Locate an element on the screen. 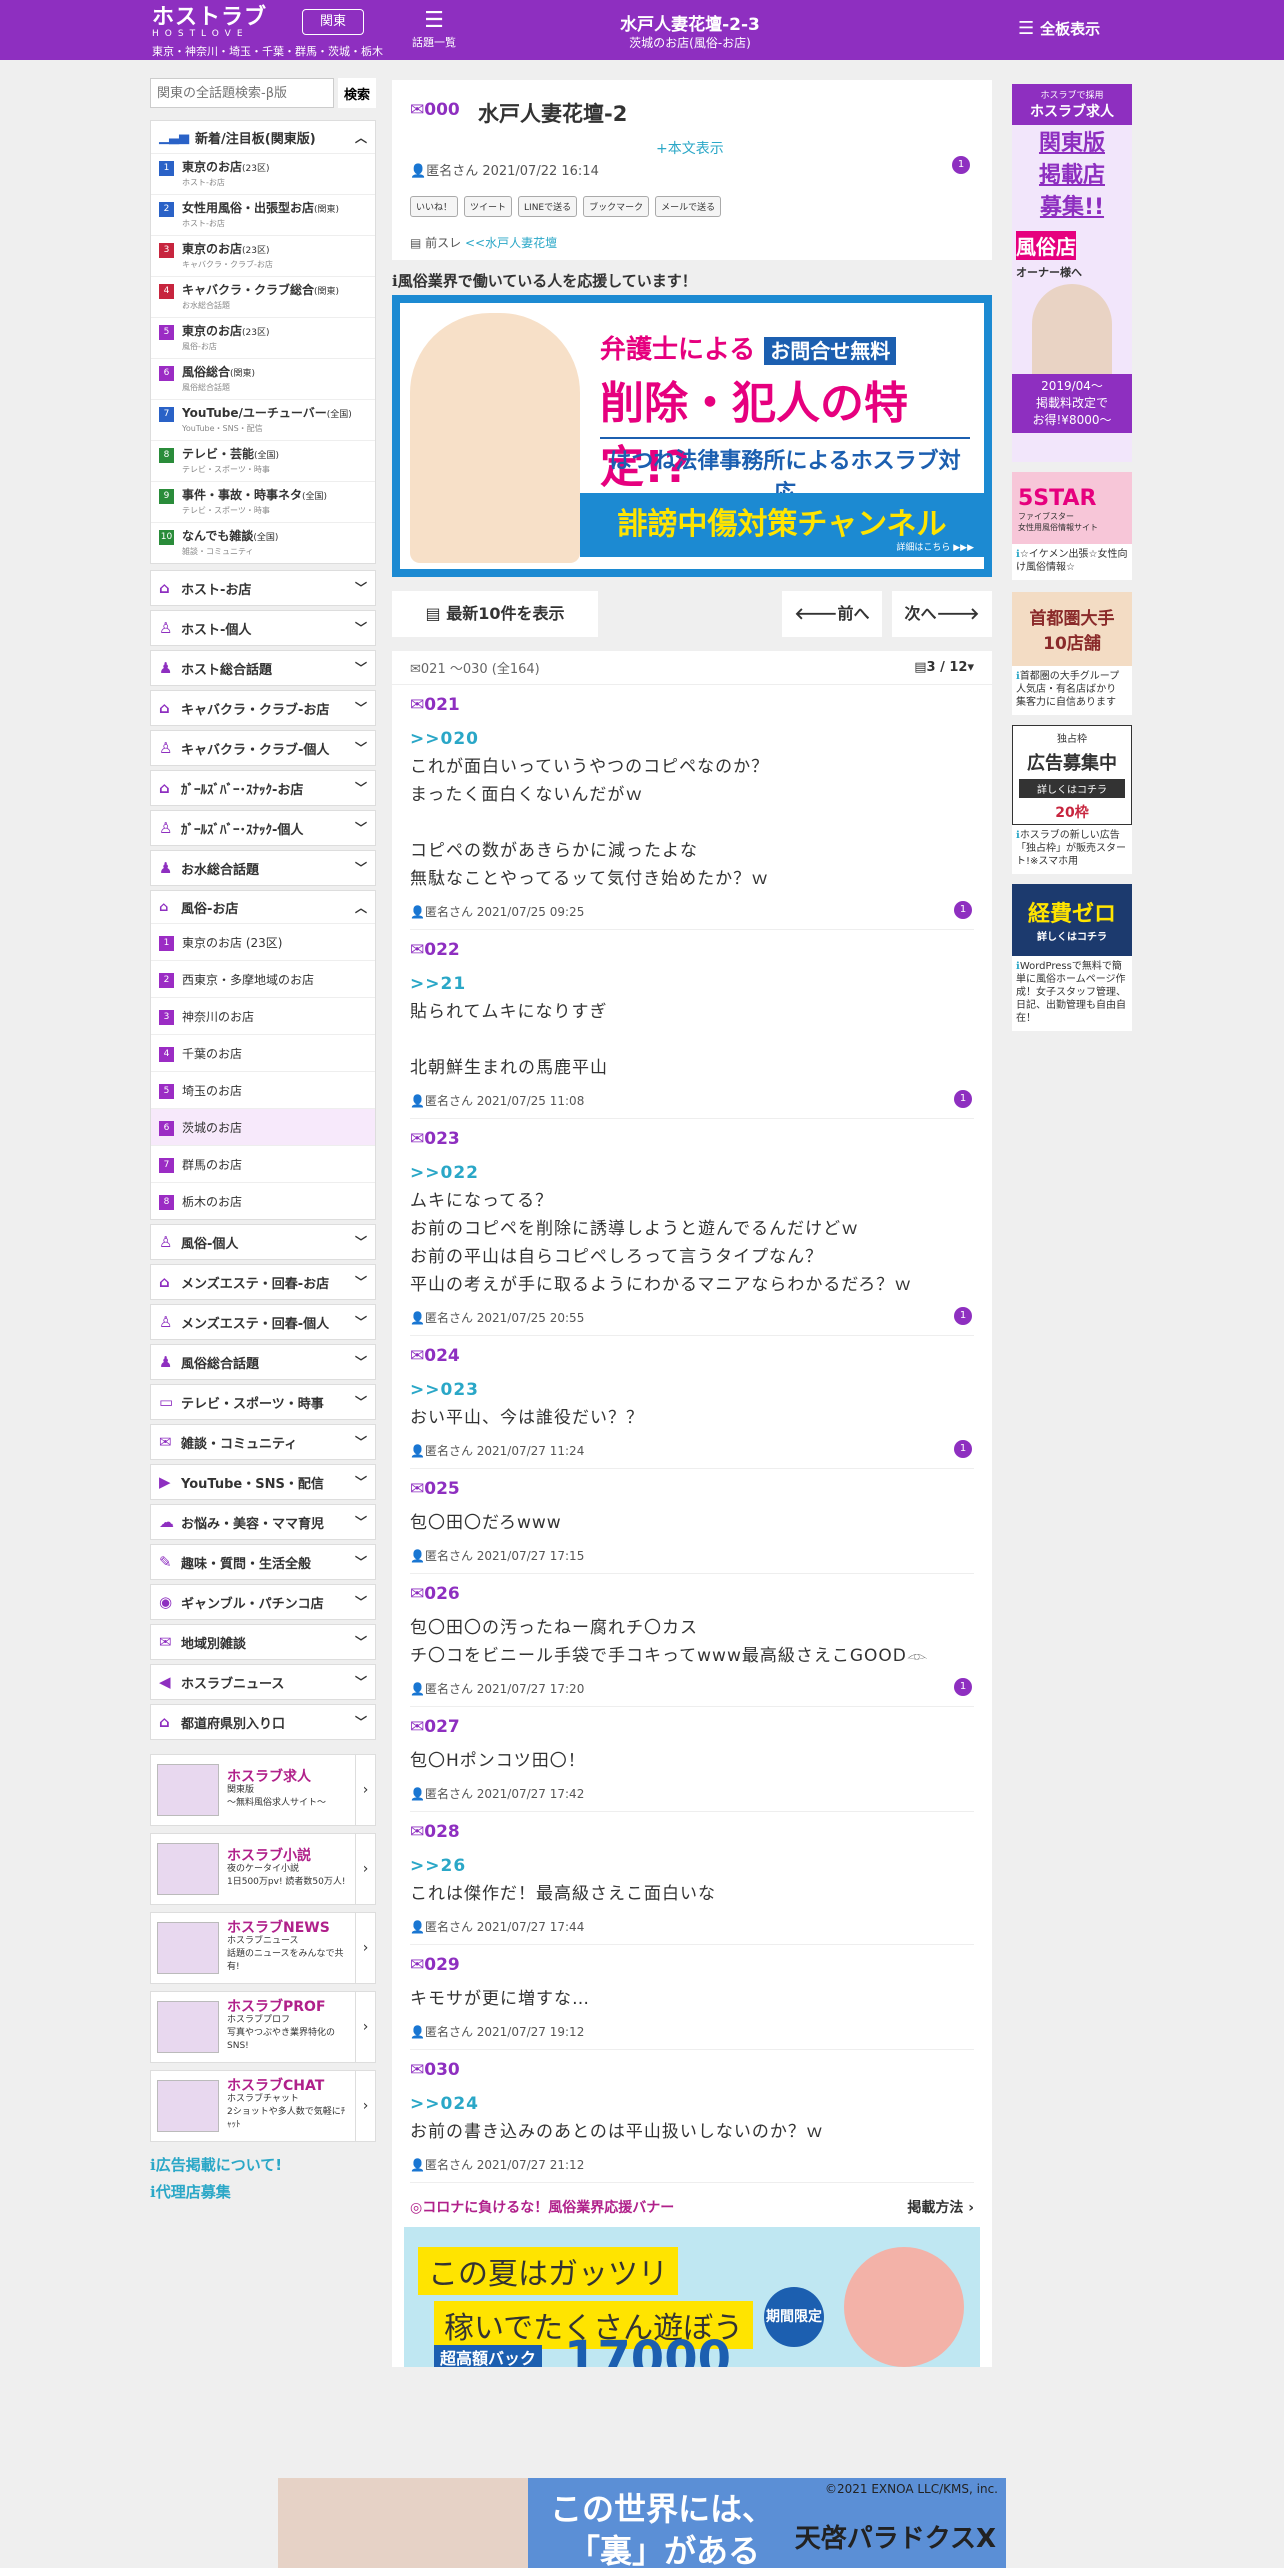 This screenshot has width=1284, height=2568. new-board-item: 5 東京のお店(23区) 風俗-お店 is located at coordinates (263, 337).